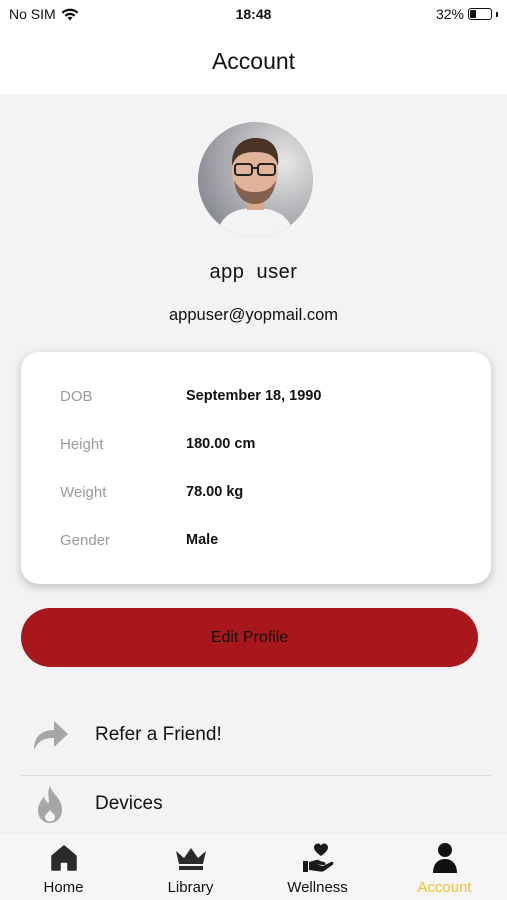 The image size is (507, 900). Describe the element at coordinates (497, 14) in the screenshot. I see `battery-tip` at that location.